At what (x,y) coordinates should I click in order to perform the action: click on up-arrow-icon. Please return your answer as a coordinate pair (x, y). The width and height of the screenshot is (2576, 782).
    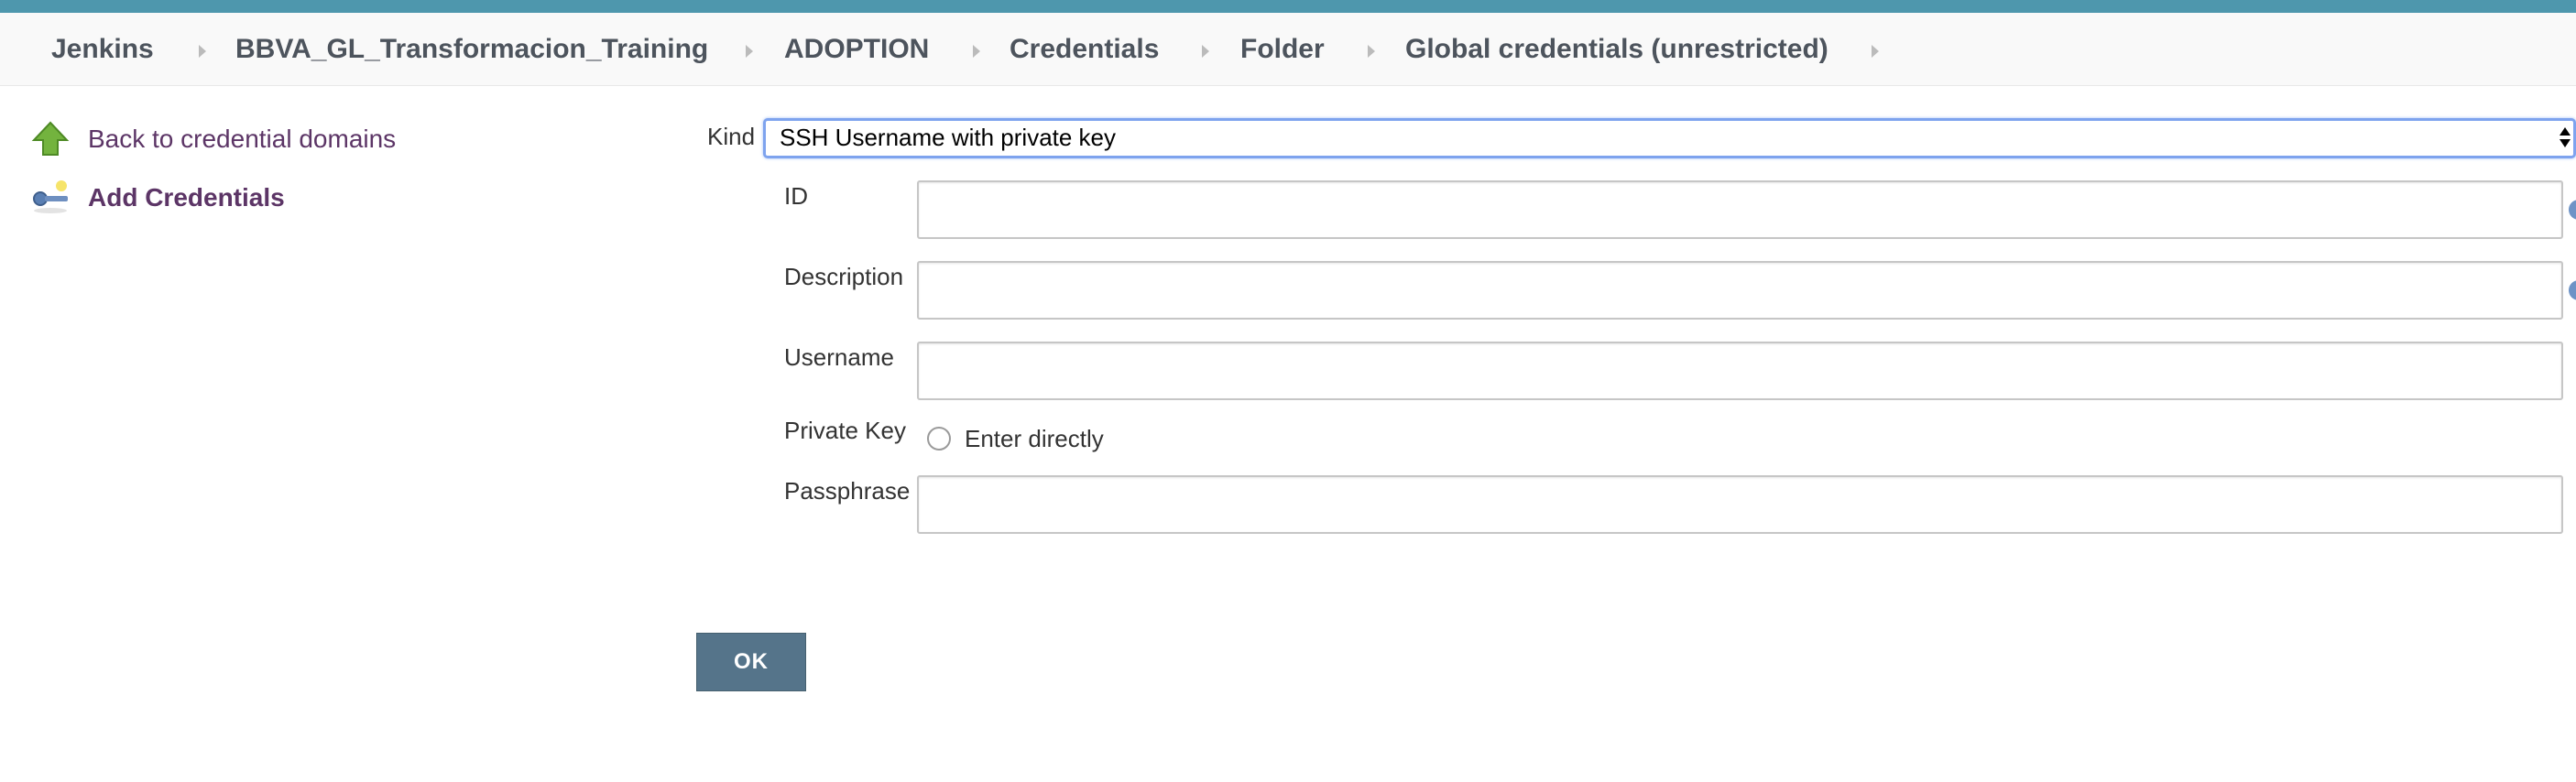
    Looking at the image, I should click on (51, 139).